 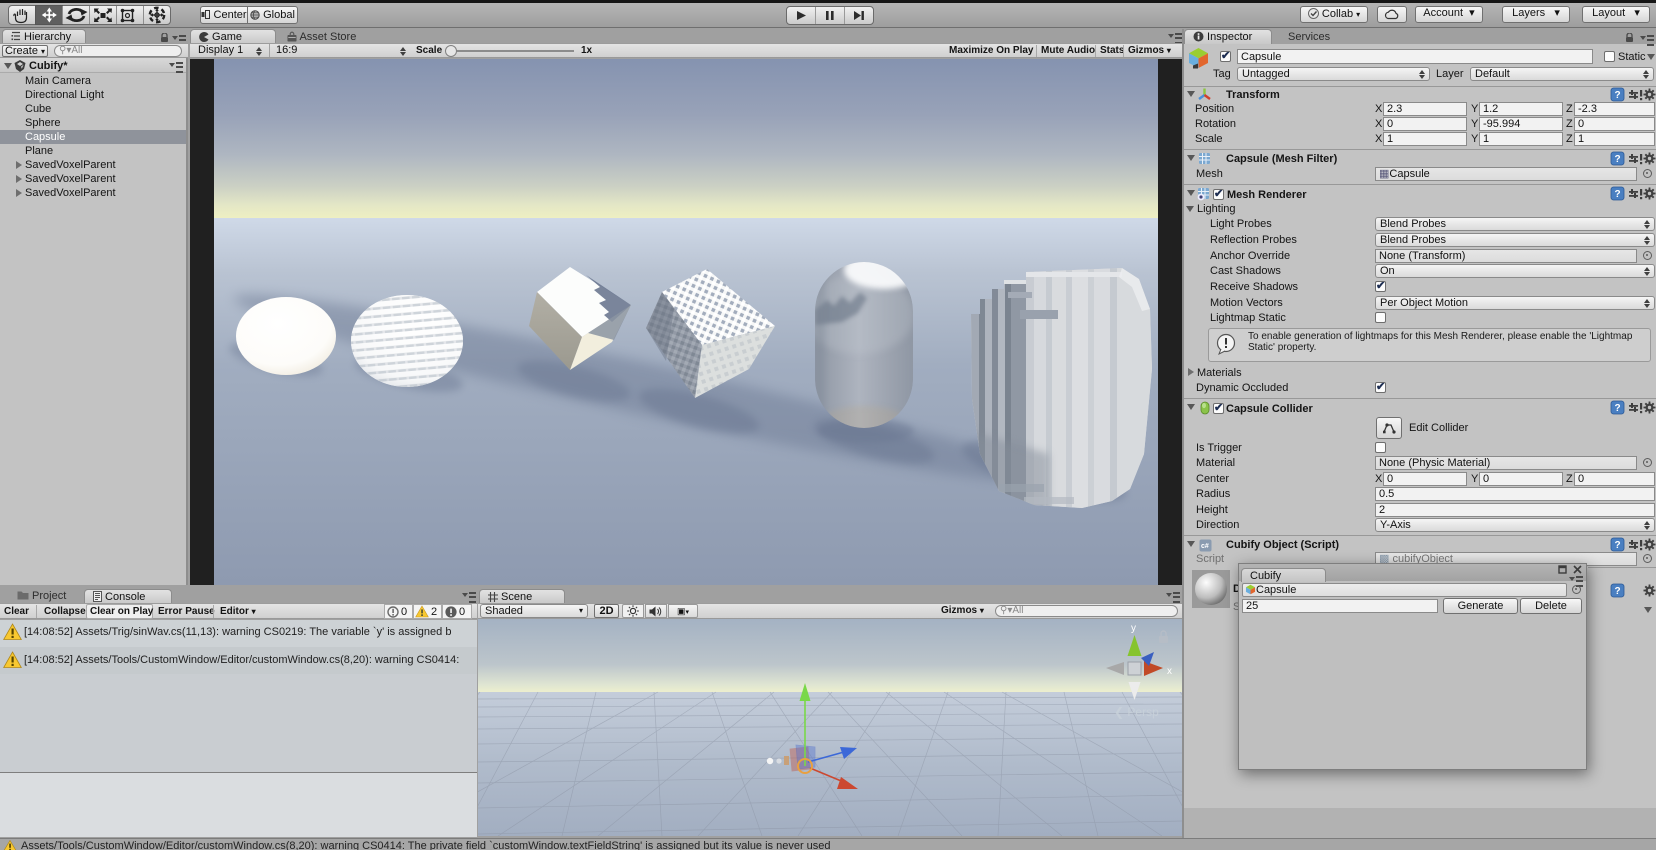 I want to click on svg-text: c#, so click(x=1205, y=546).